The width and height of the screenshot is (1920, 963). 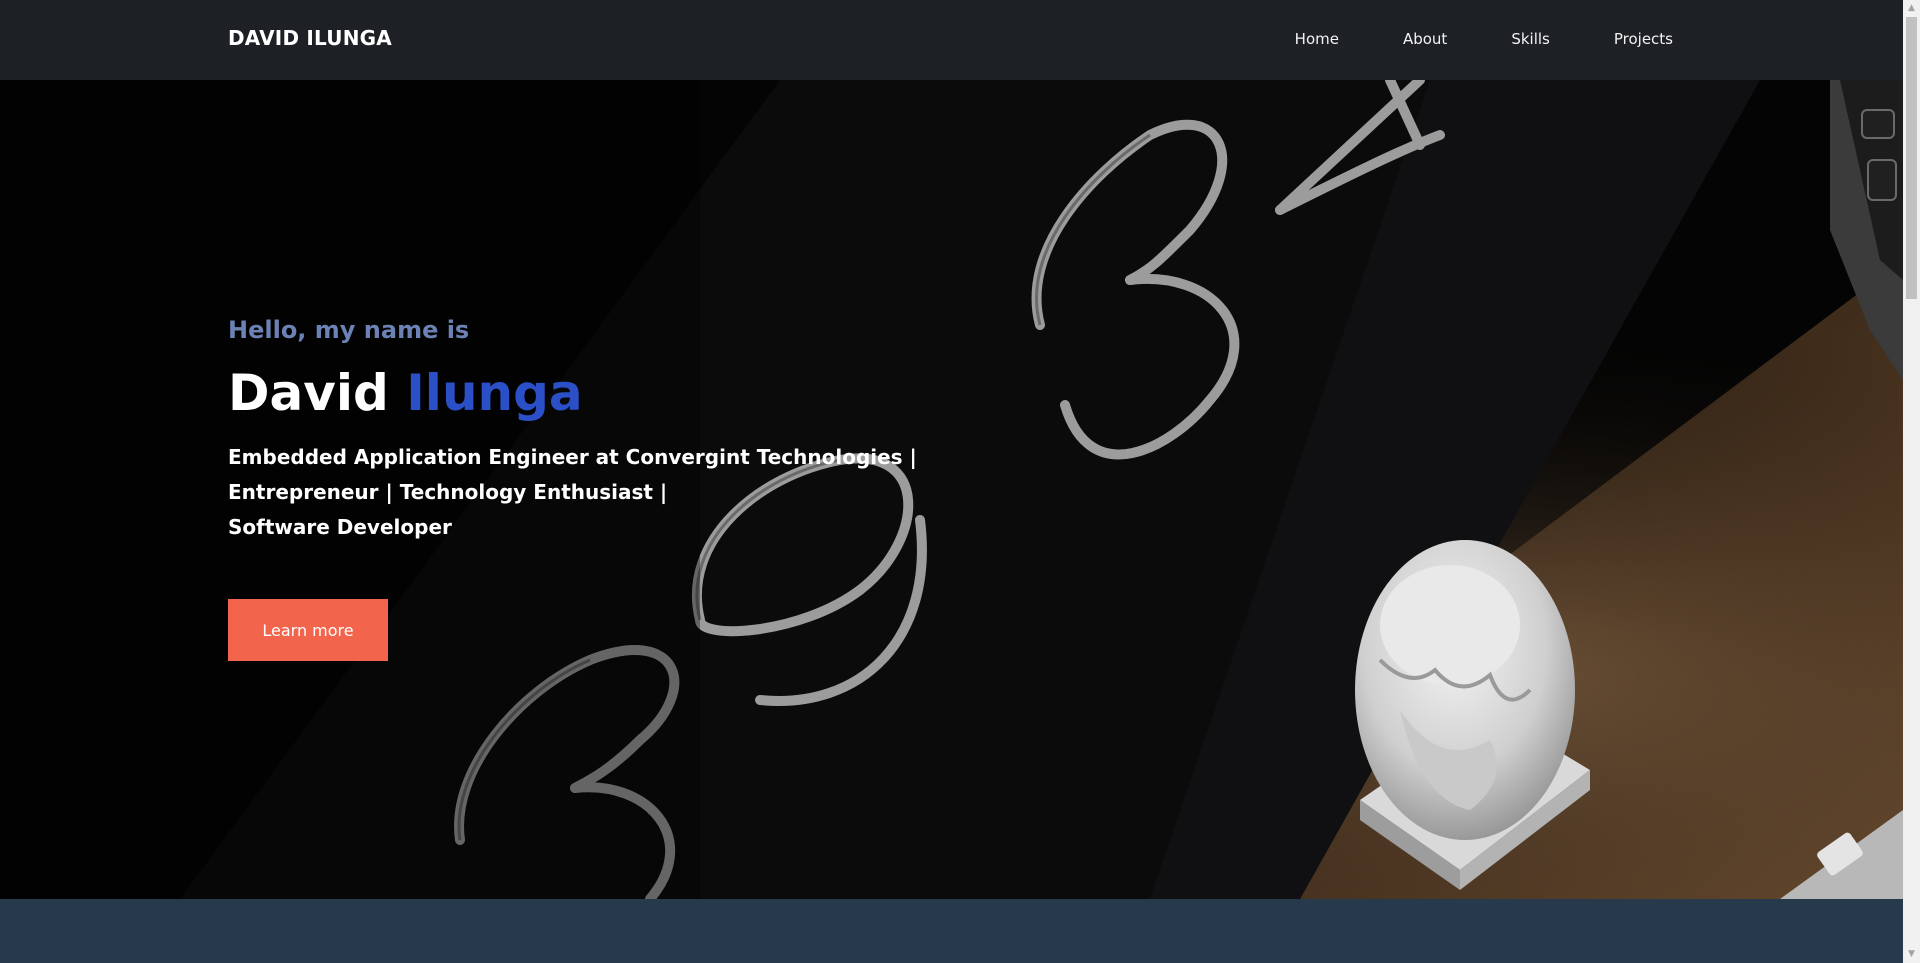 What do you see at coordinates (308, 393) in the screenshot?
I see `first-name: David` at bounding box center [308, 393].